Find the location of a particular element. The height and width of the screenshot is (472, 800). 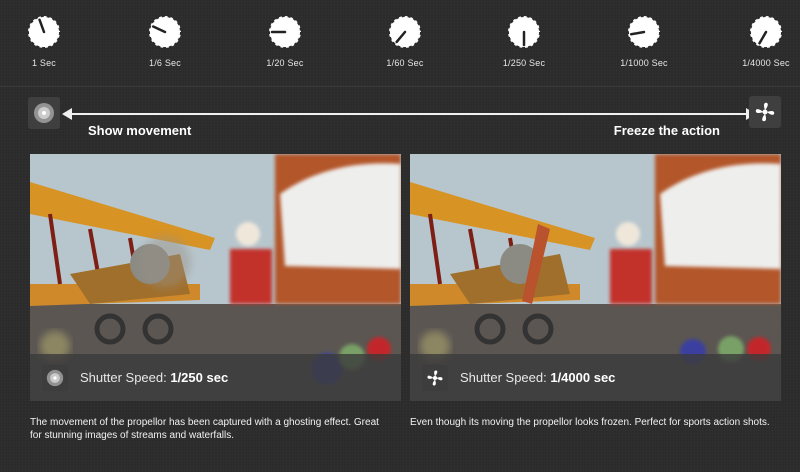

dial-1-6-sec: 1/6 Sec is located at coordinates (165, 41).